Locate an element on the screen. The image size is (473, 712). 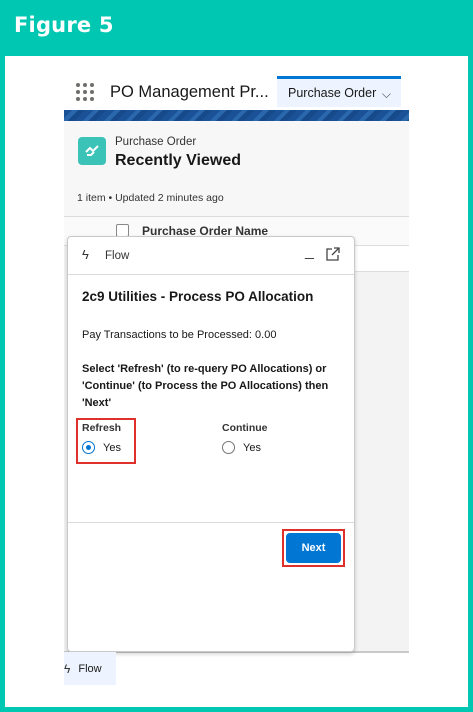
list-view-title: Recently Viewed is located at coordinates (178, 161).